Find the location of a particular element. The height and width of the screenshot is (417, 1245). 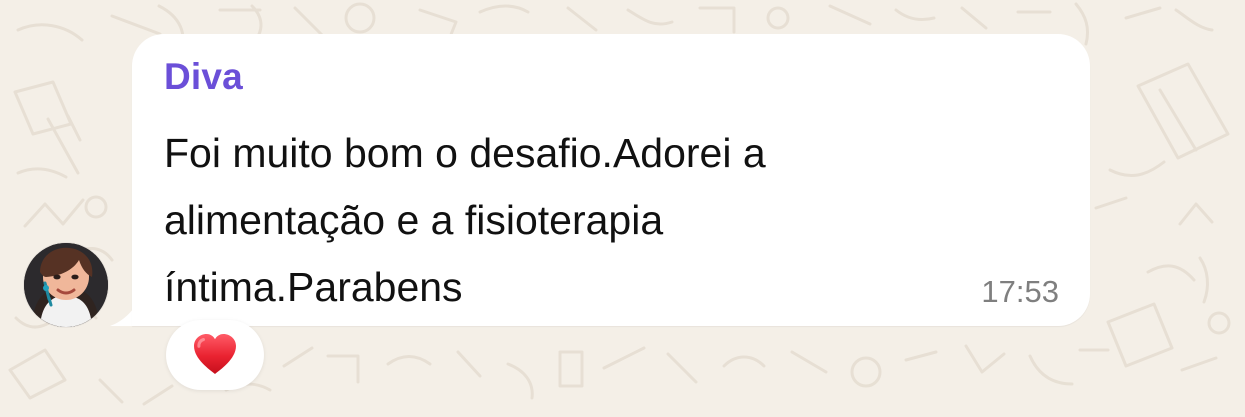

reaction-pill: ❤️ is located at coordinates (215, 355).